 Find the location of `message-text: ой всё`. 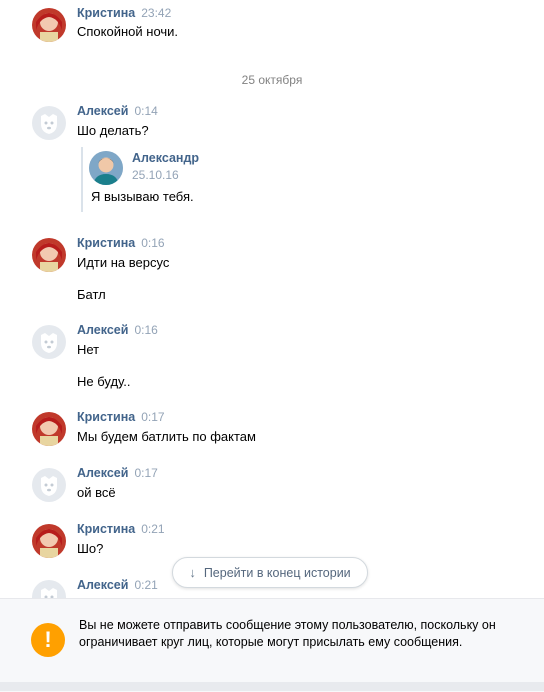

message-text: ой всё is located at coordinates (96, 492).